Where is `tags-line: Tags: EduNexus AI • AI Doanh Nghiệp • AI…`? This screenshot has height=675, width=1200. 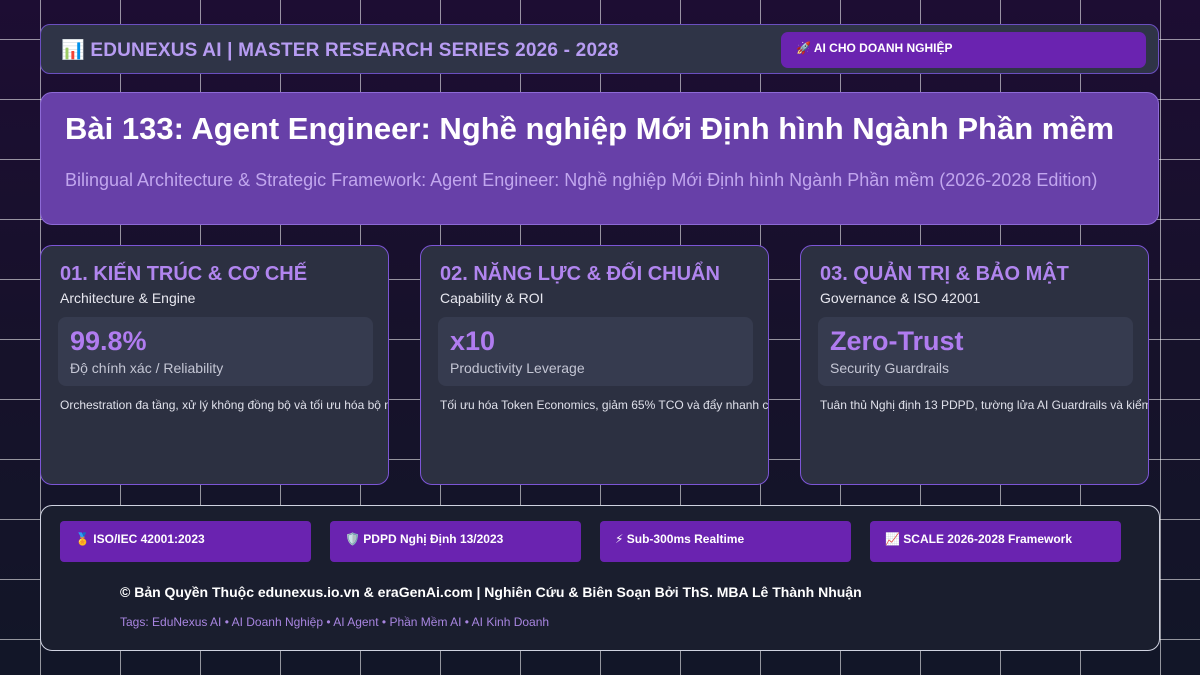 tags-line: Tags: EduNexus AI • AI Doanh Nghiệp • AI… is located at coordinates (334, 622).